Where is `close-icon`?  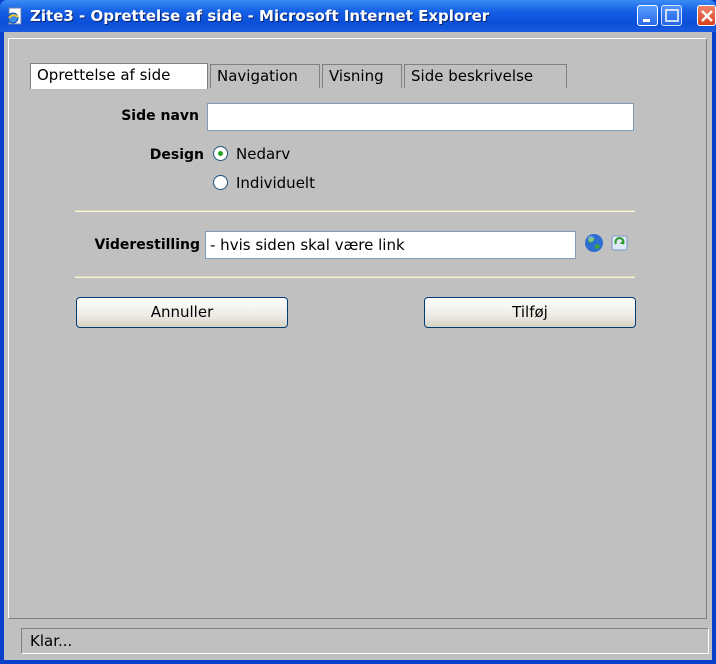
close-icon is located at coordinates (707, 16).